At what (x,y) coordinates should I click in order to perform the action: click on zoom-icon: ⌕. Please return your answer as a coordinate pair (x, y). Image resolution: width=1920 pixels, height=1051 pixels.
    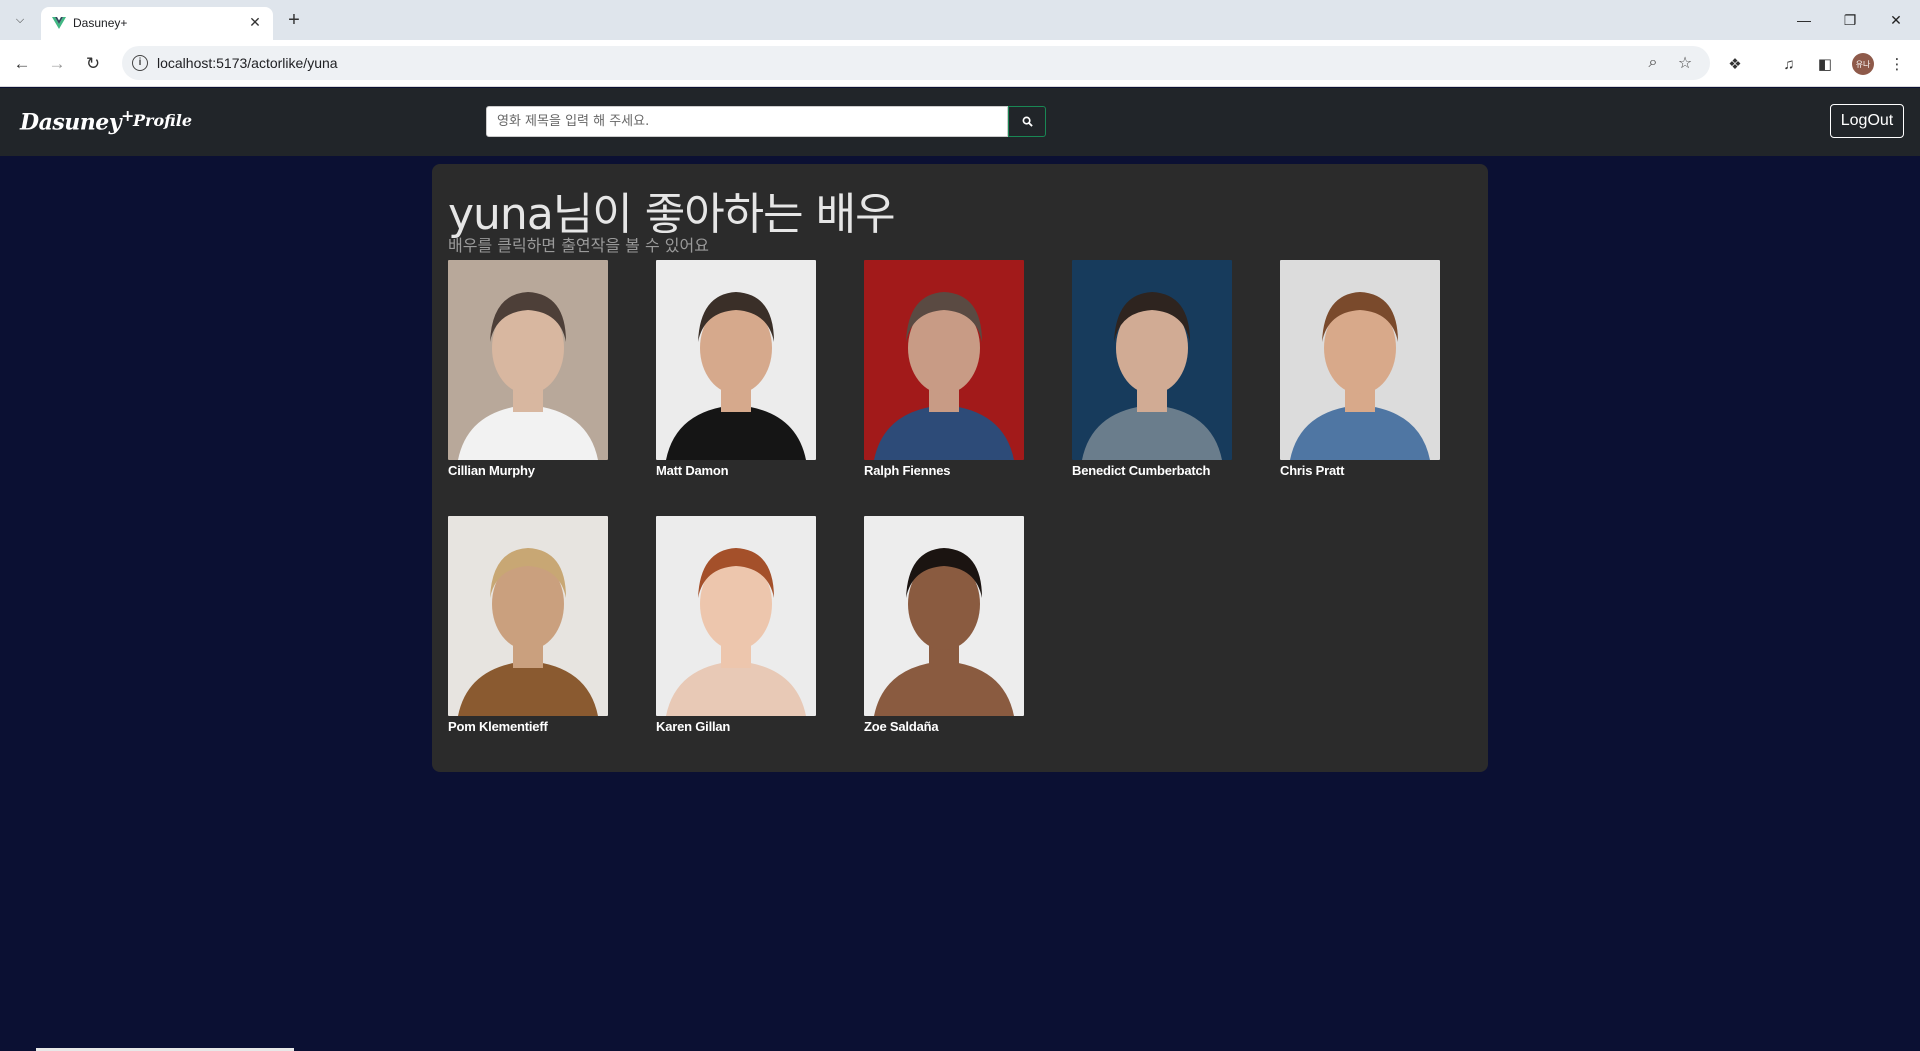
    Looking at the image, I should click on (1653, 63).